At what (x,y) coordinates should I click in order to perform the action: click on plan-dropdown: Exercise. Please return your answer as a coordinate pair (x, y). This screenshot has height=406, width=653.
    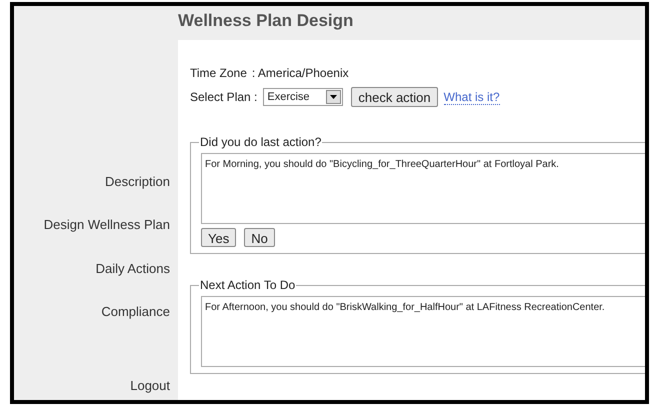
    Looking at the image, I should click on (303, 97).